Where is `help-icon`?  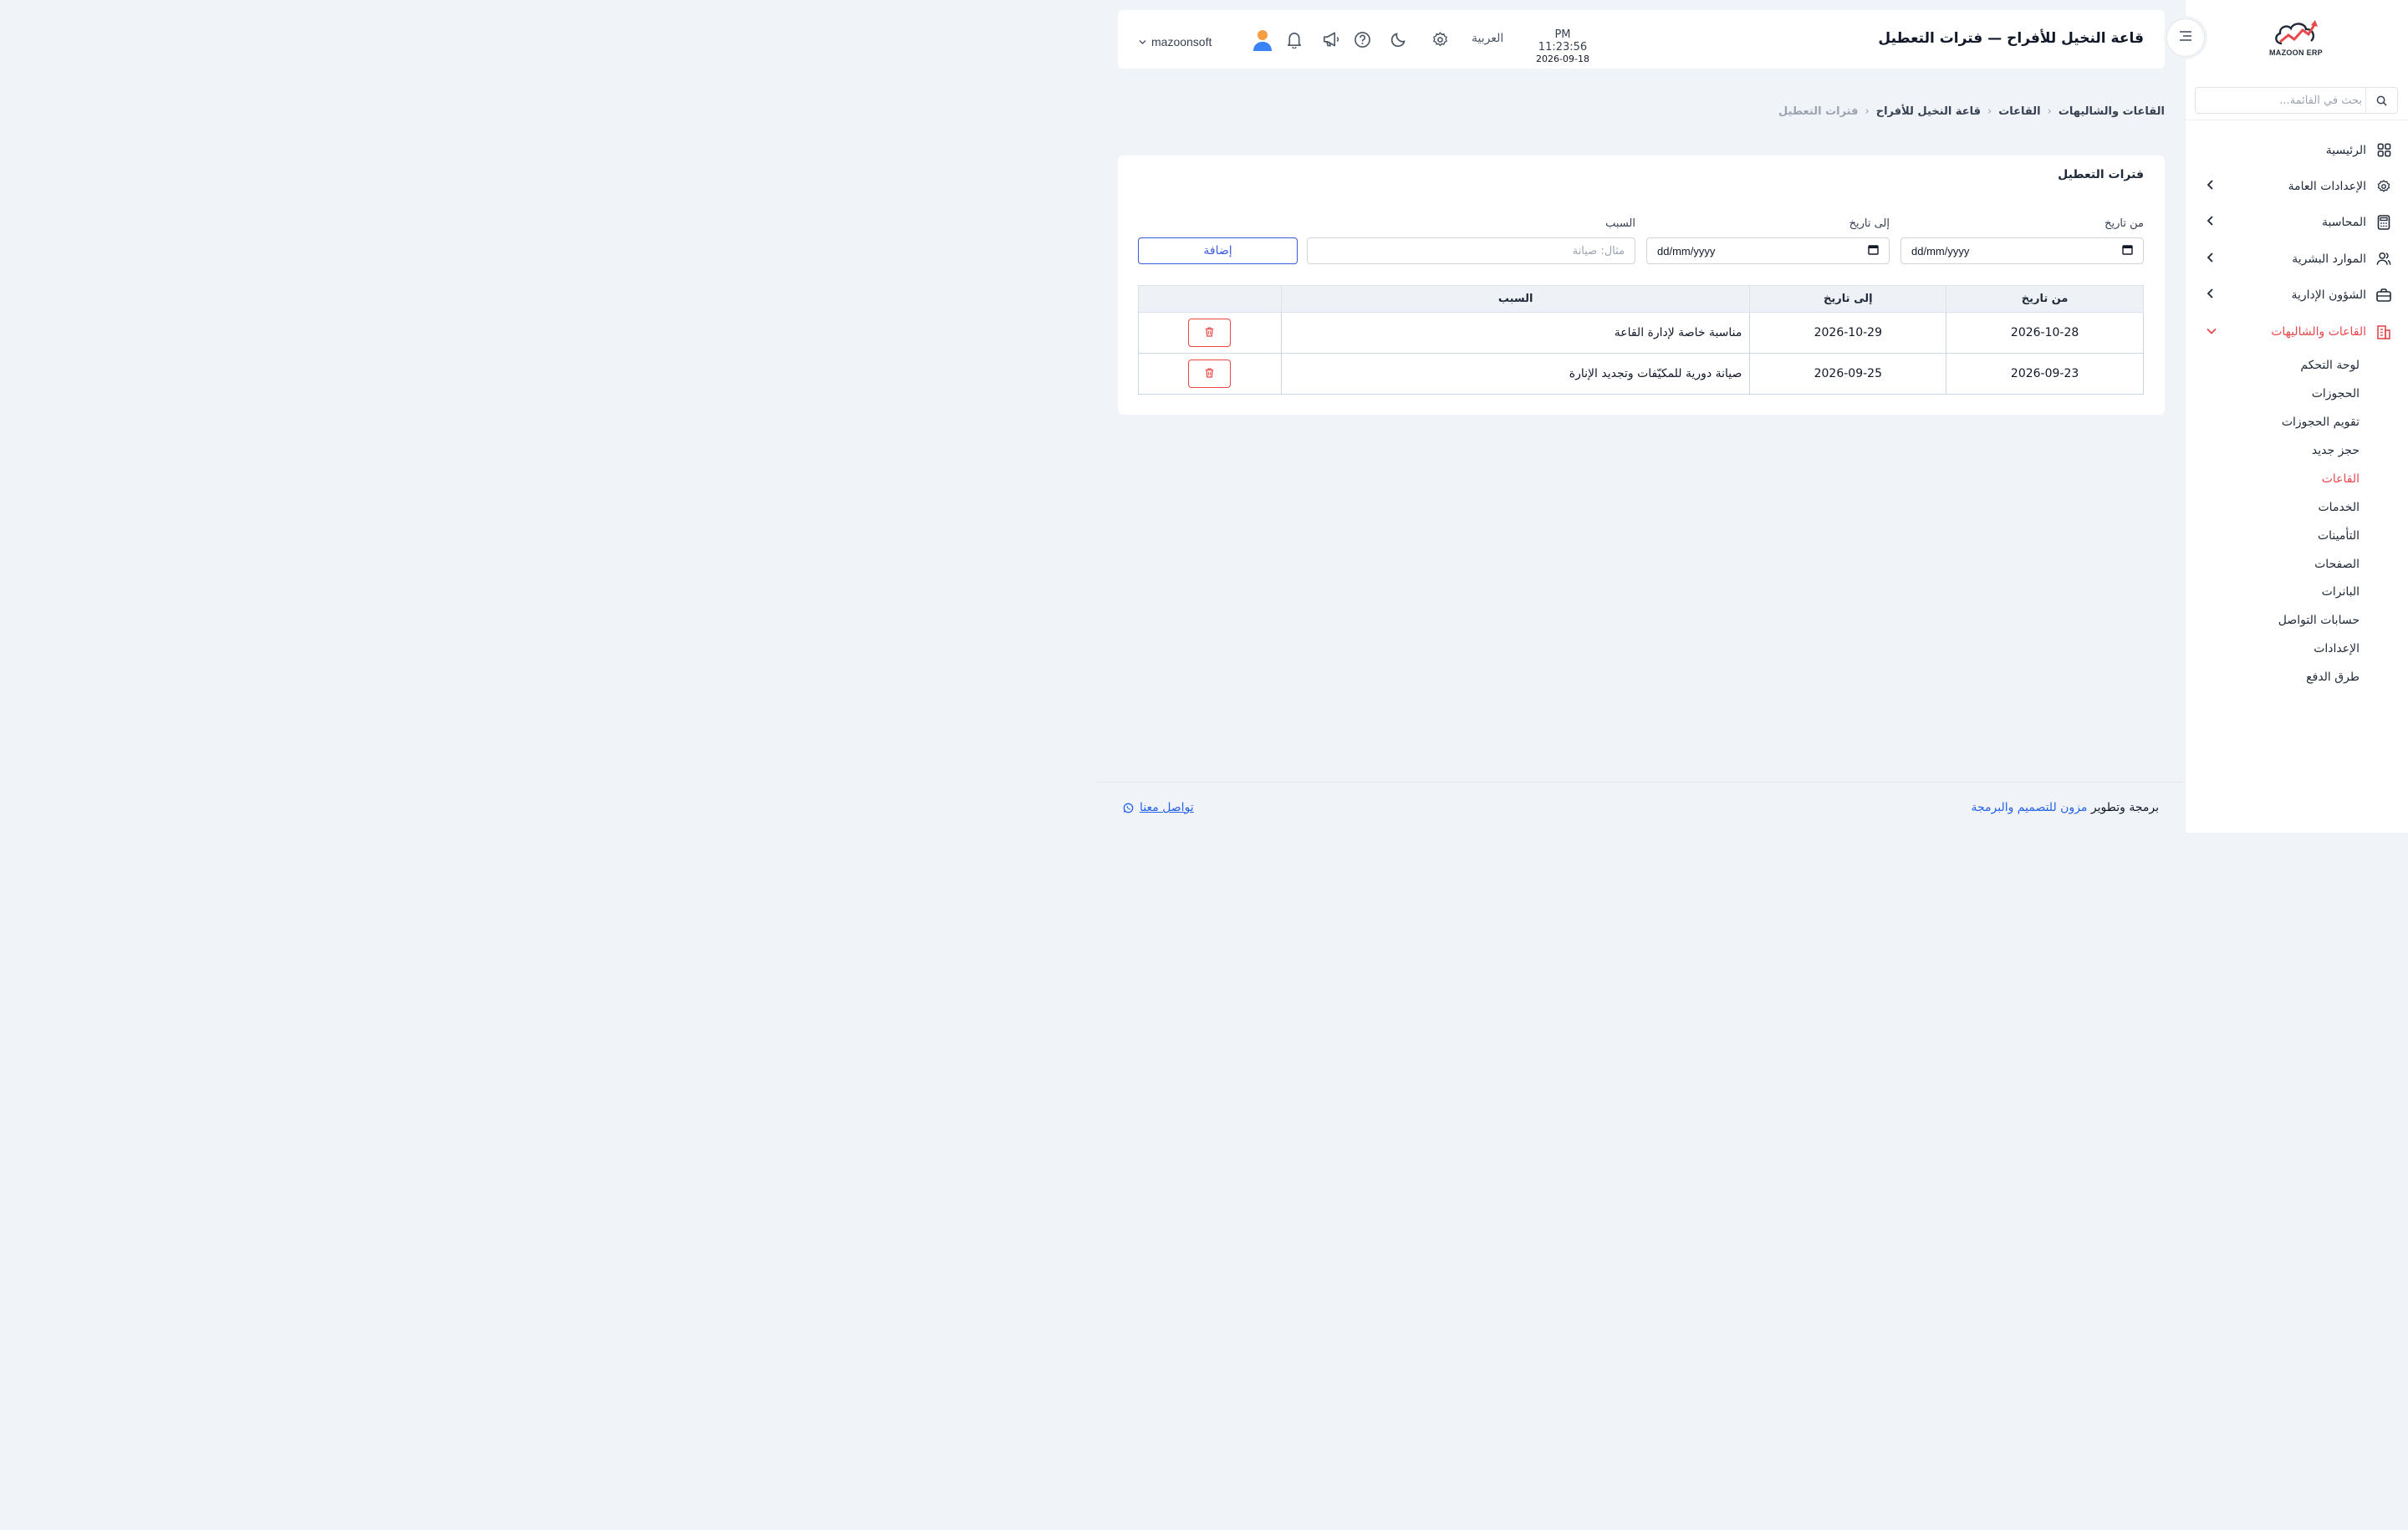
help-icon is located at coordinates (1362, 39).